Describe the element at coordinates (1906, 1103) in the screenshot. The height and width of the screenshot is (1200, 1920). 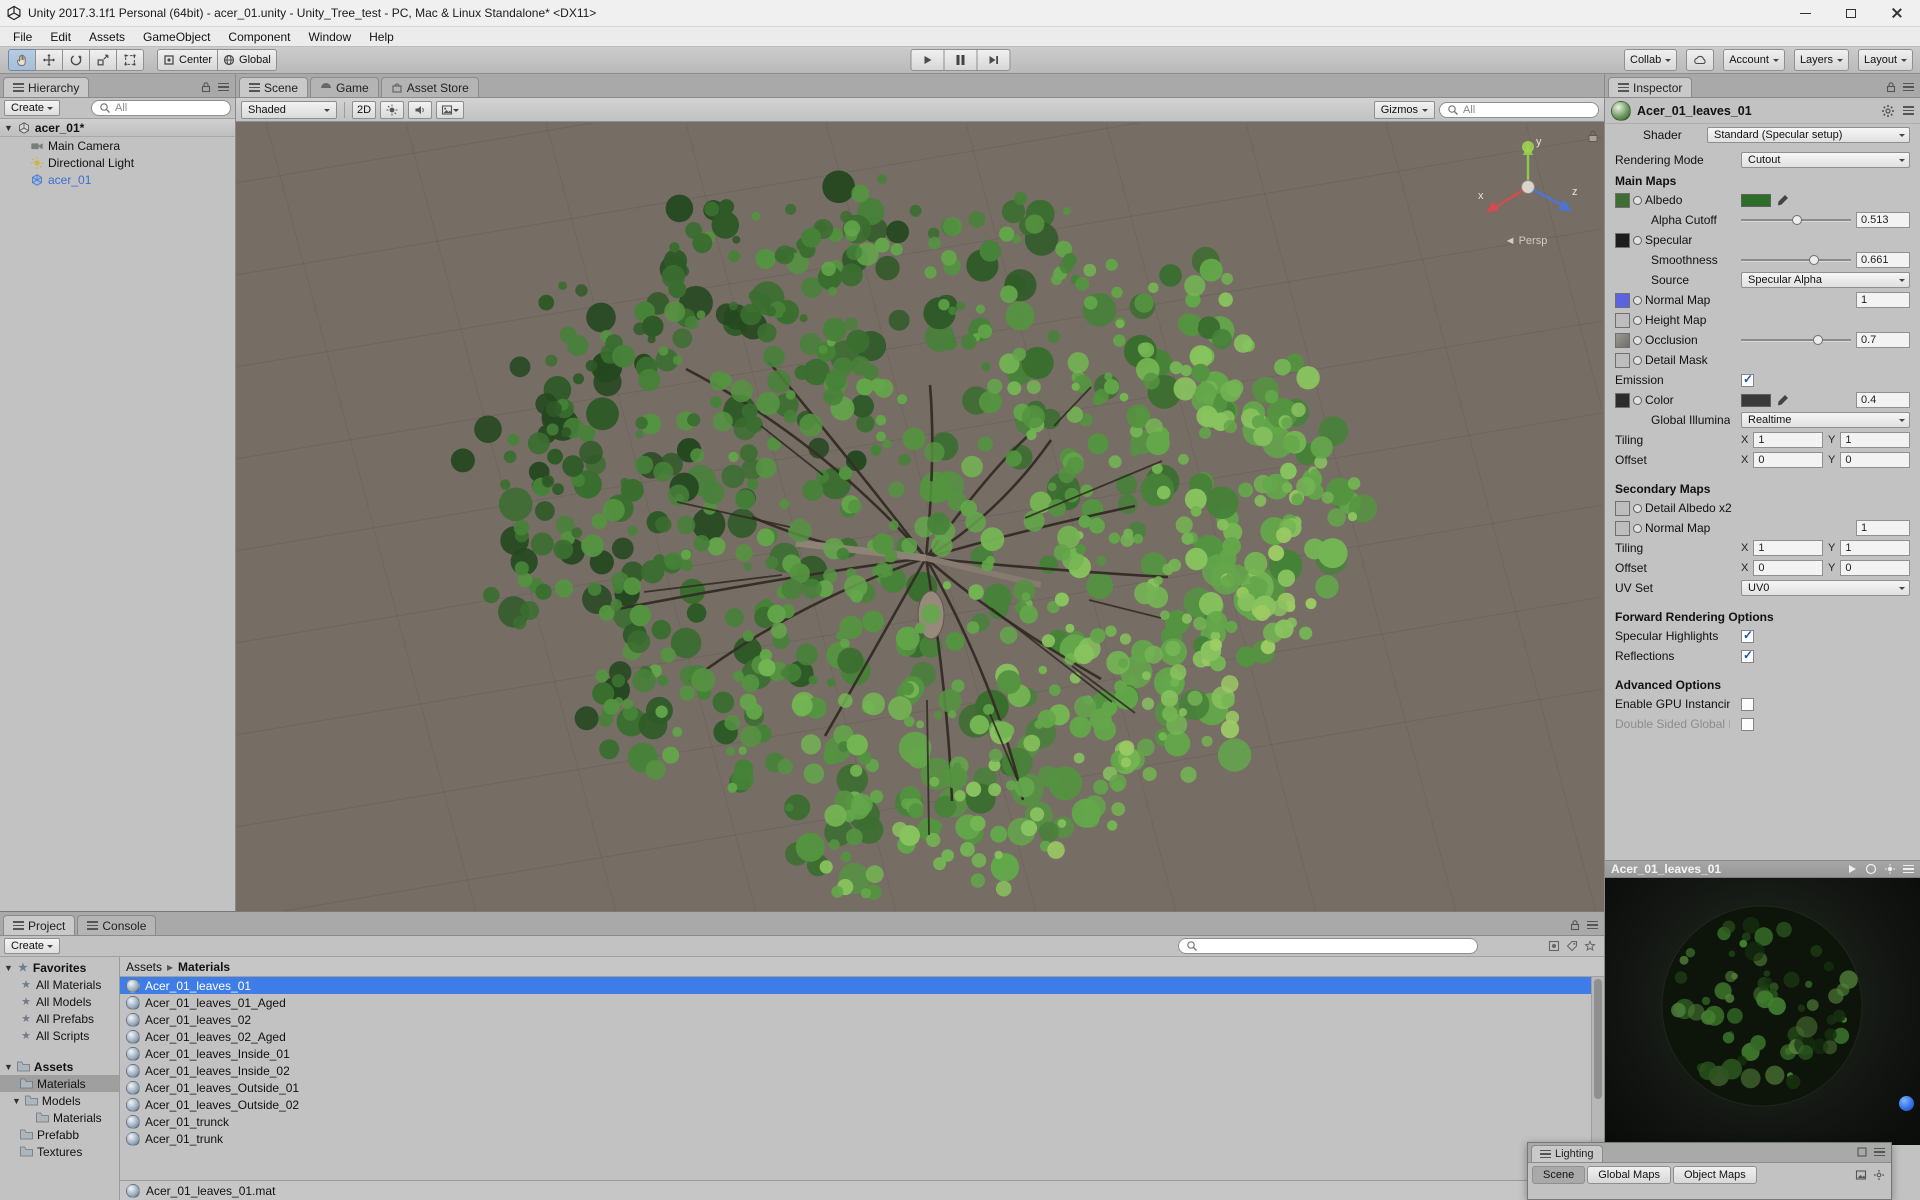
I see `services-notification-icon` at that location.